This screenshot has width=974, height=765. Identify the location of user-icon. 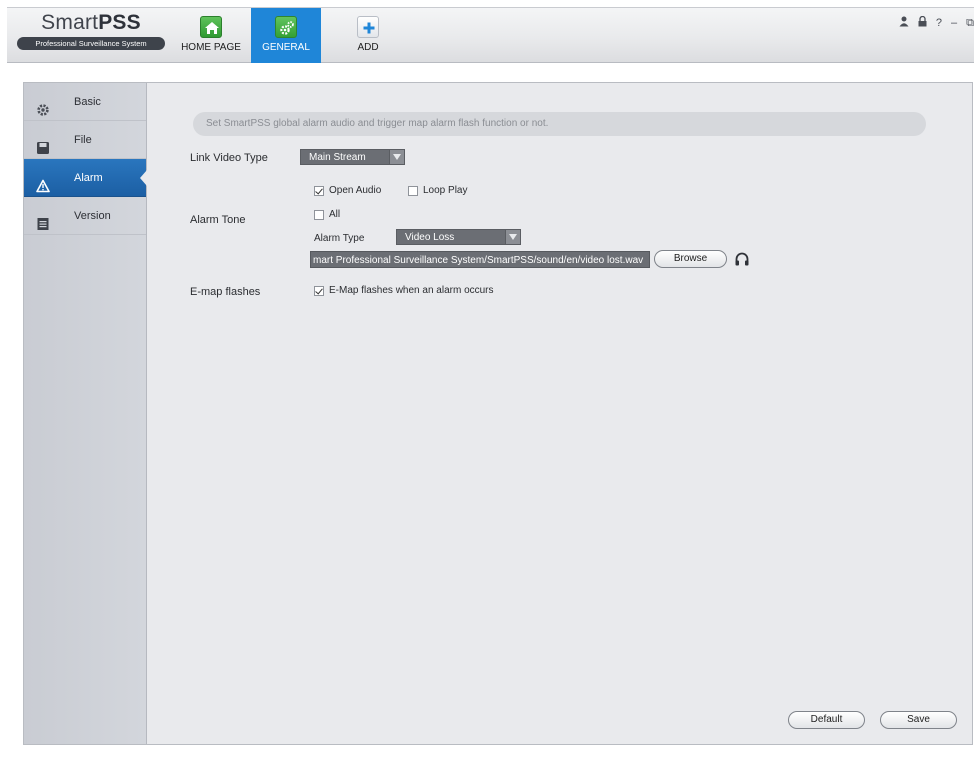
(904, 23).